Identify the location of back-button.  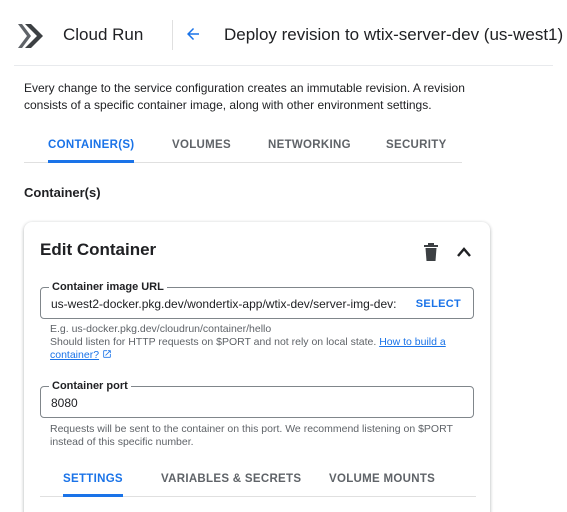
(193, 34).